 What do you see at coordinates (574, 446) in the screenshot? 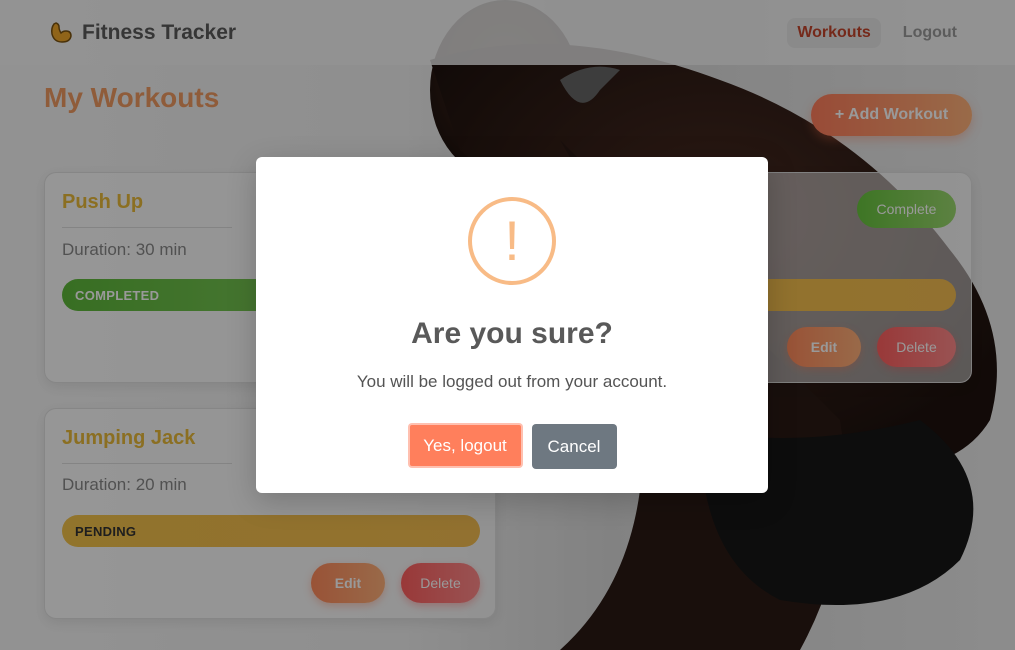
I see `cancel-button: Cancel` at bounding box center [574, 446].